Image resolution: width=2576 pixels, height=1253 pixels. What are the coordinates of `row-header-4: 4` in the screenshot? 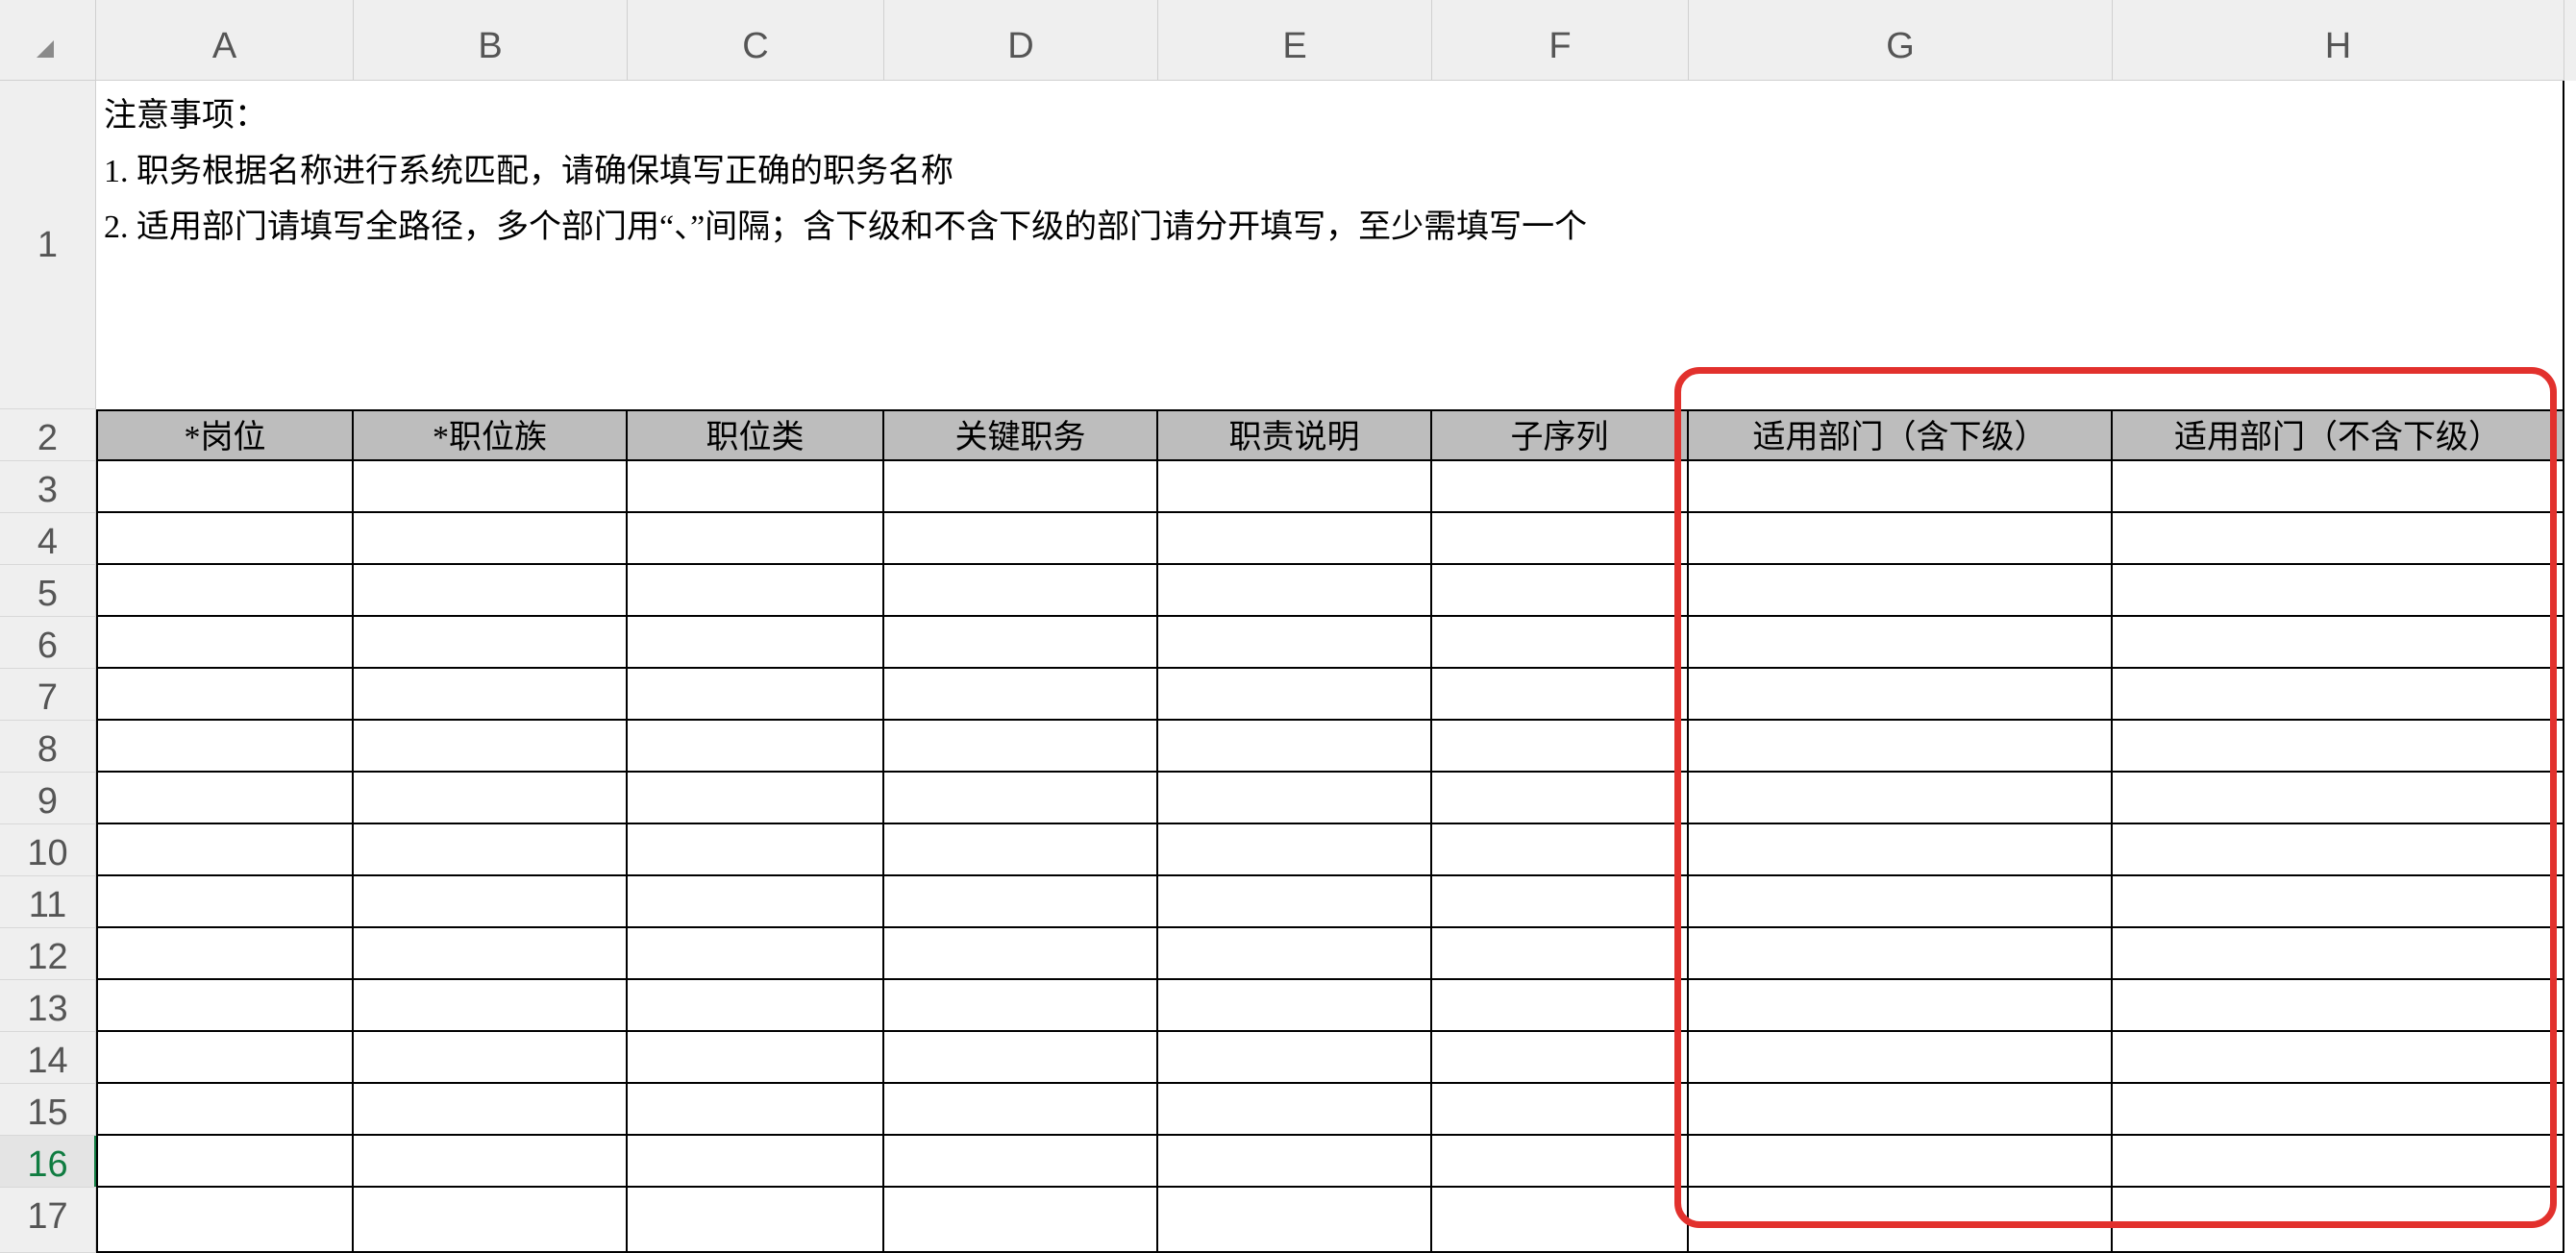 It's located at (48, 539).